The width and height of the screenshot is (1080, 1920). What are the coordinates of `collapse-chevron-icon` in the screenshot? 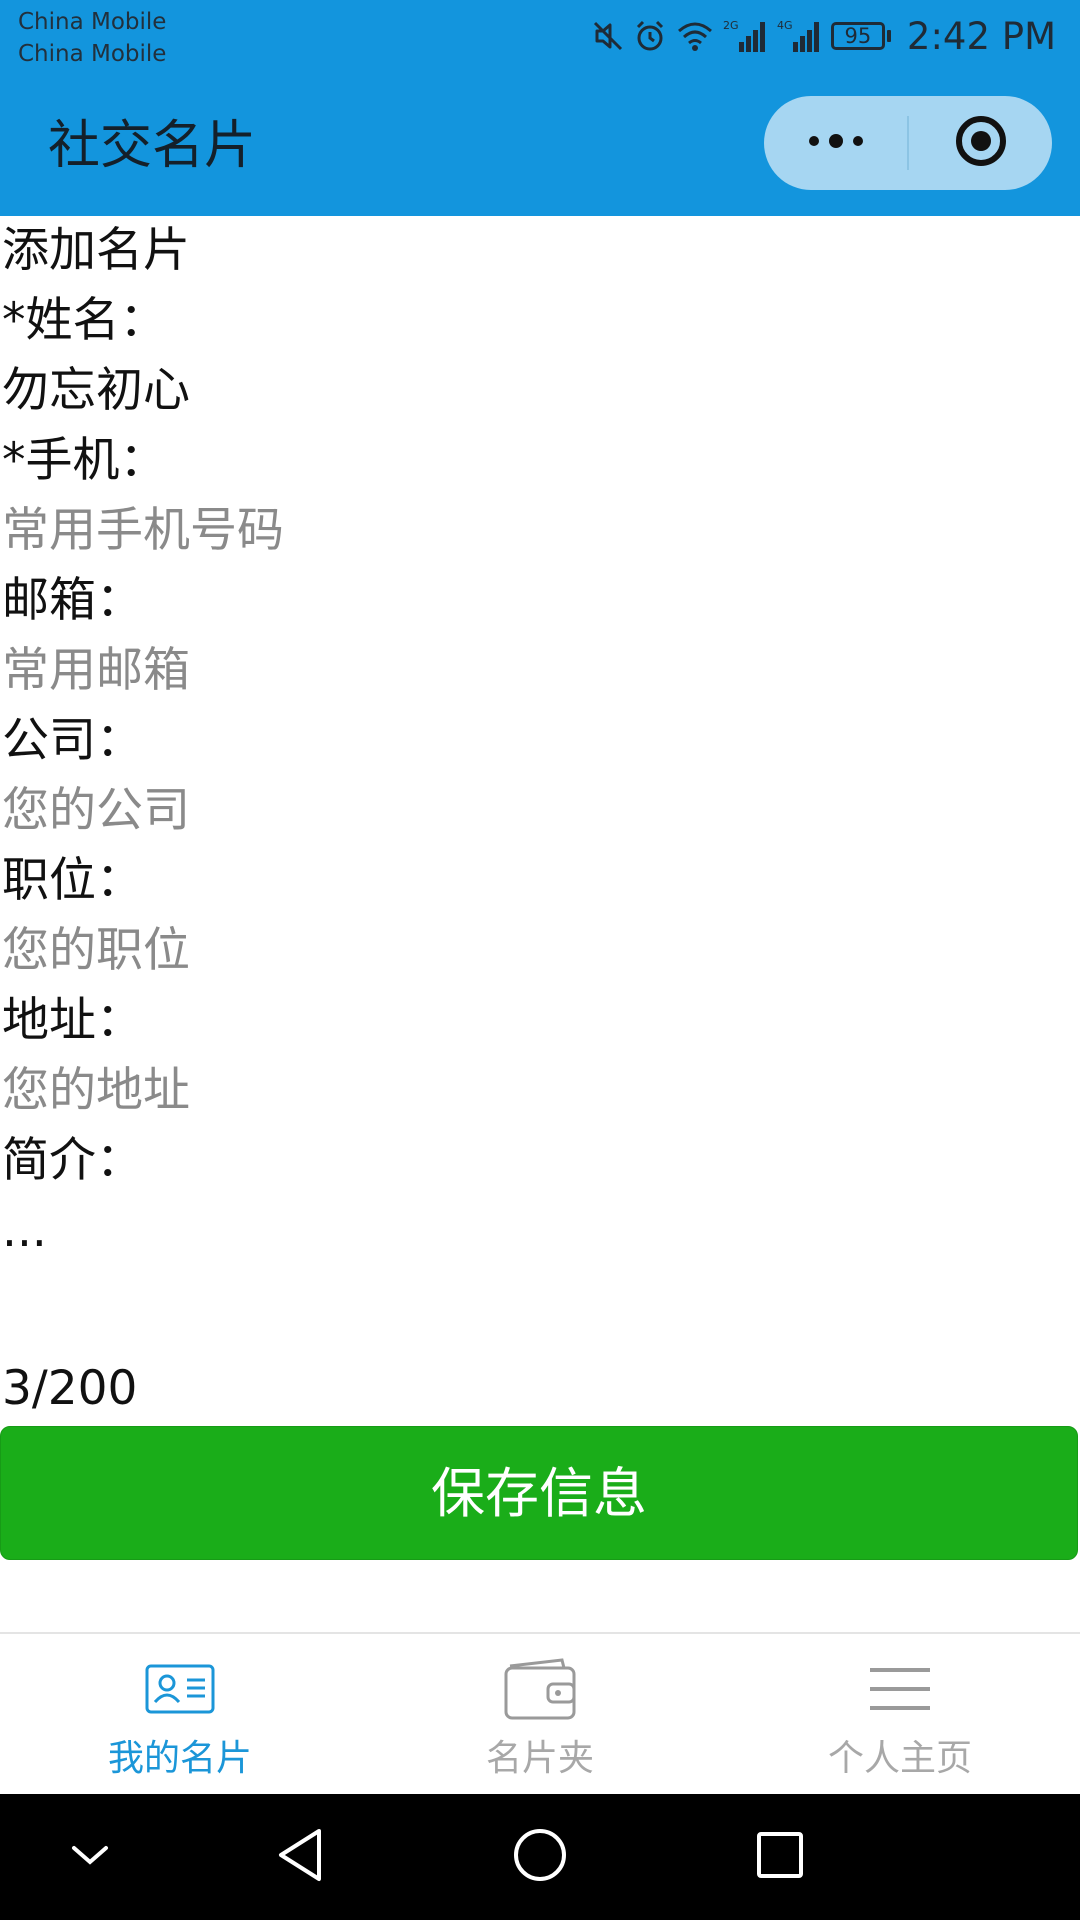 It's located at (90, 1857).